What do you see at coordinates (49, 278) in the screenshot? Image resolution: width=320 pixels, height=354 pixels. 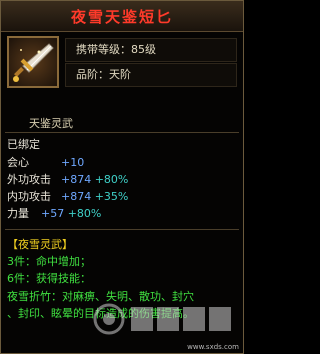 I see `set-bonus-6: 6件：获得技能：` at bounding box center [49, 278].